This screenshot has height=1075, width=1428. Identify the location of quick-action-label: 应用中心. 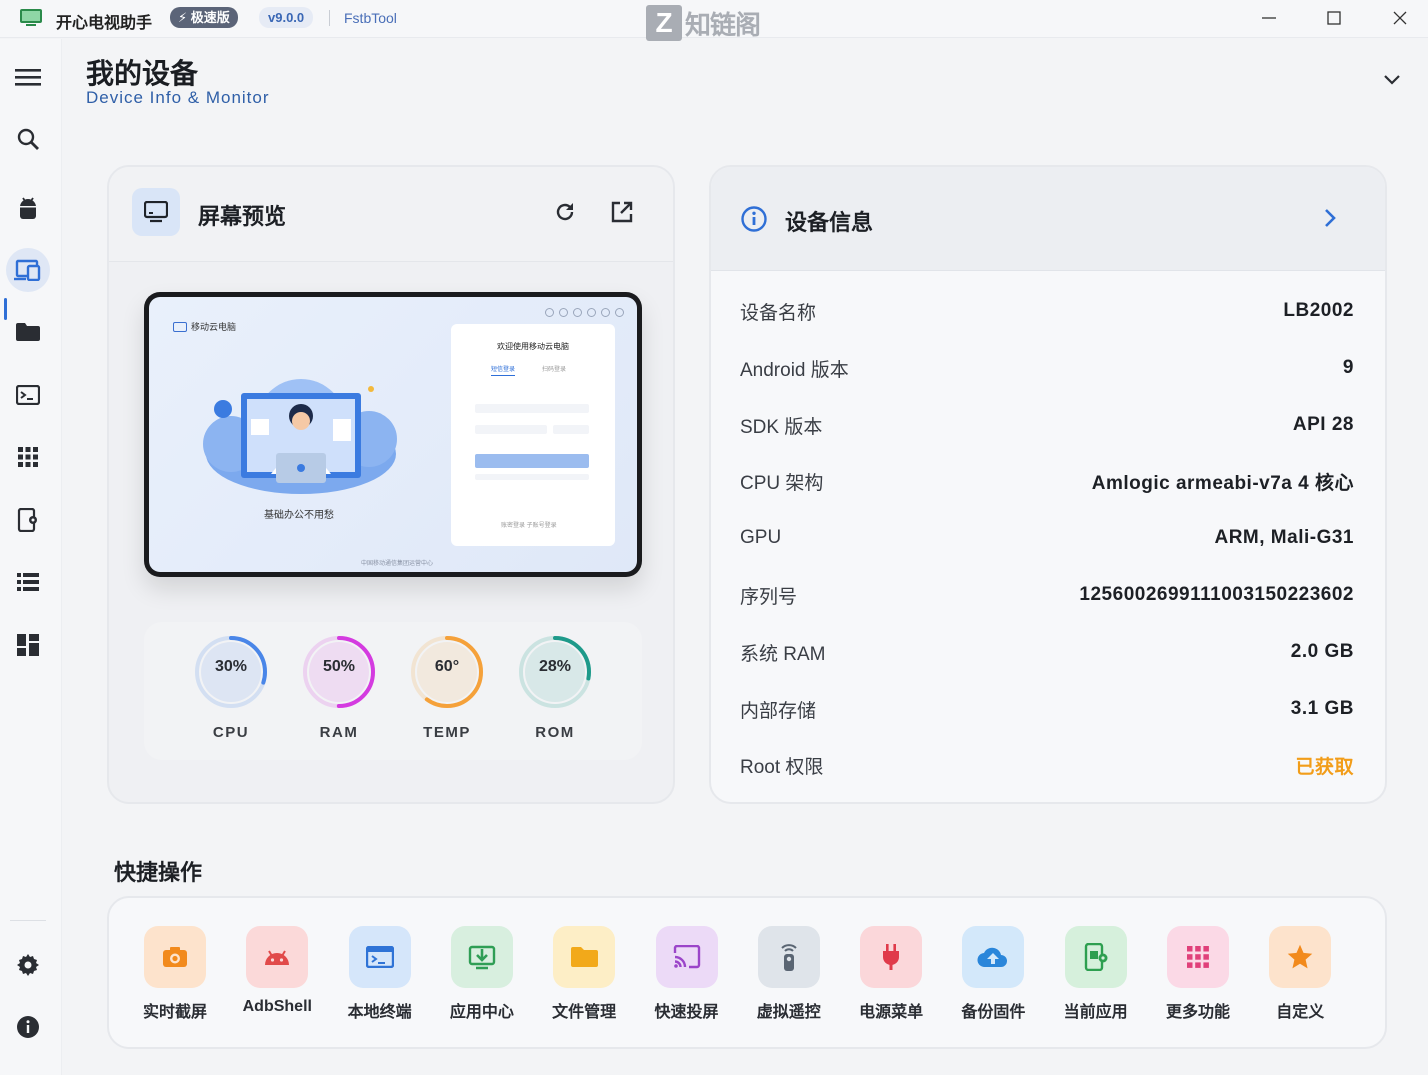
(481, 1012).